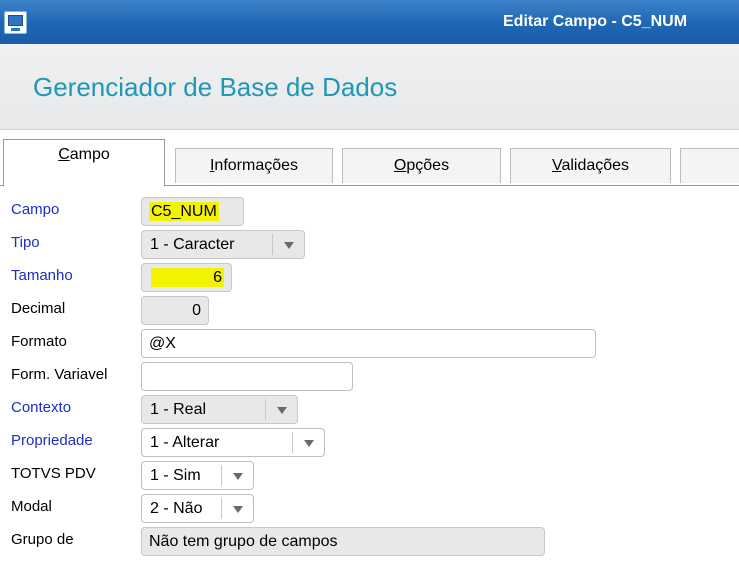 This screenshot has width=739, height=567. Describe the element at coordinates (196, 310) in the screenshot. I see `decimal-value: 0` at that location.